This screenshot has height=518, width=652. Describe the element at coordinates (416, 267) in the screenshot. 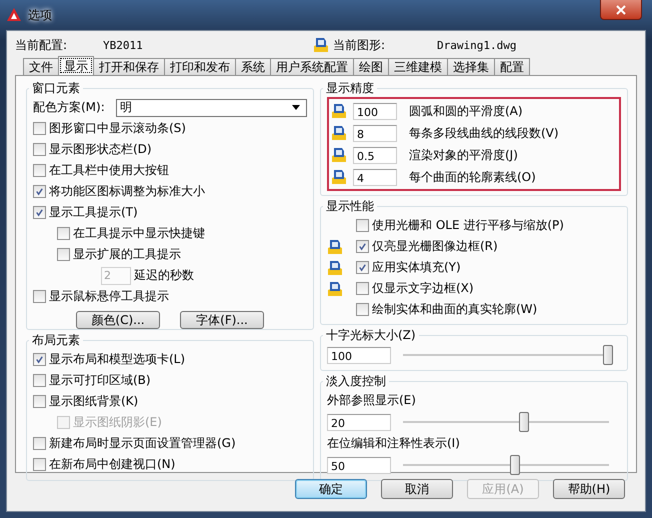

I see `checkbox-label: 应用实体填充(Y)` at that location.